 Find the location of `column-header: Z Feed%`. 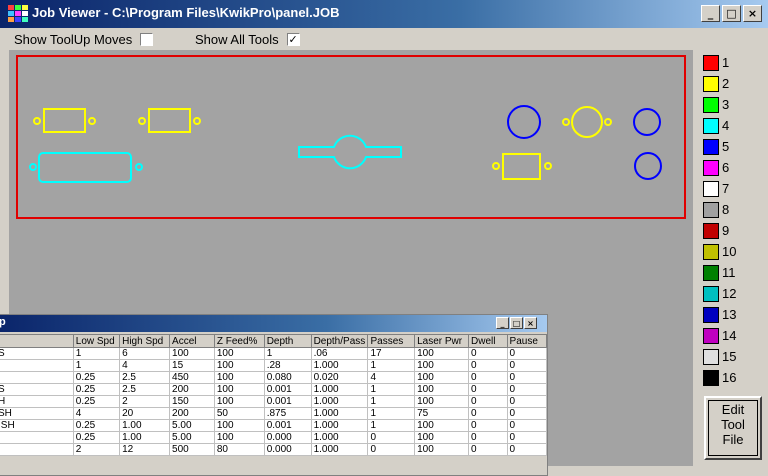

column-header: Z Feed% is located at coordinates (239, 341).